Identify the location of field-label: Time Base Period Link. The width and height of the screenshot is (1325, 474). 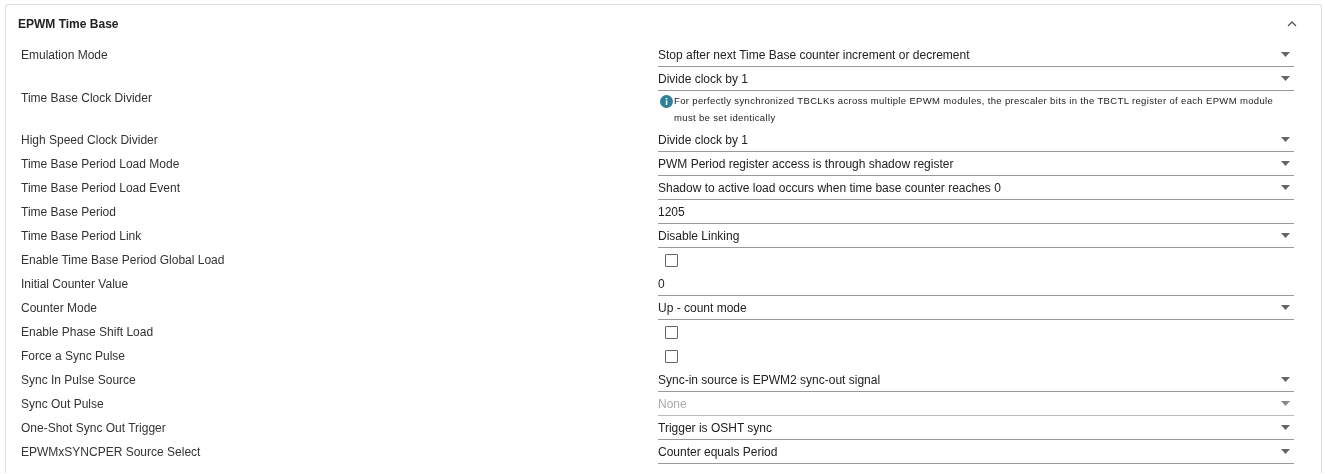
(81, 236).